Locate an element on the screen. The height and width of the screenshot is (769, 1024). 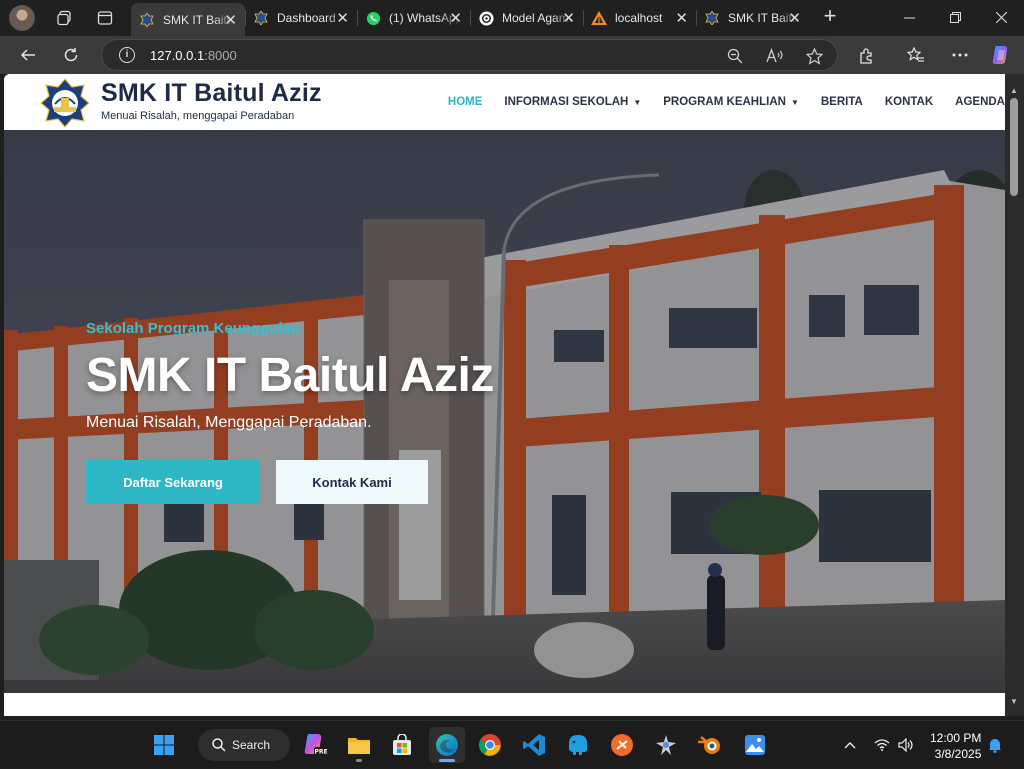
xampp-icon is located at coordinates (599, 18).